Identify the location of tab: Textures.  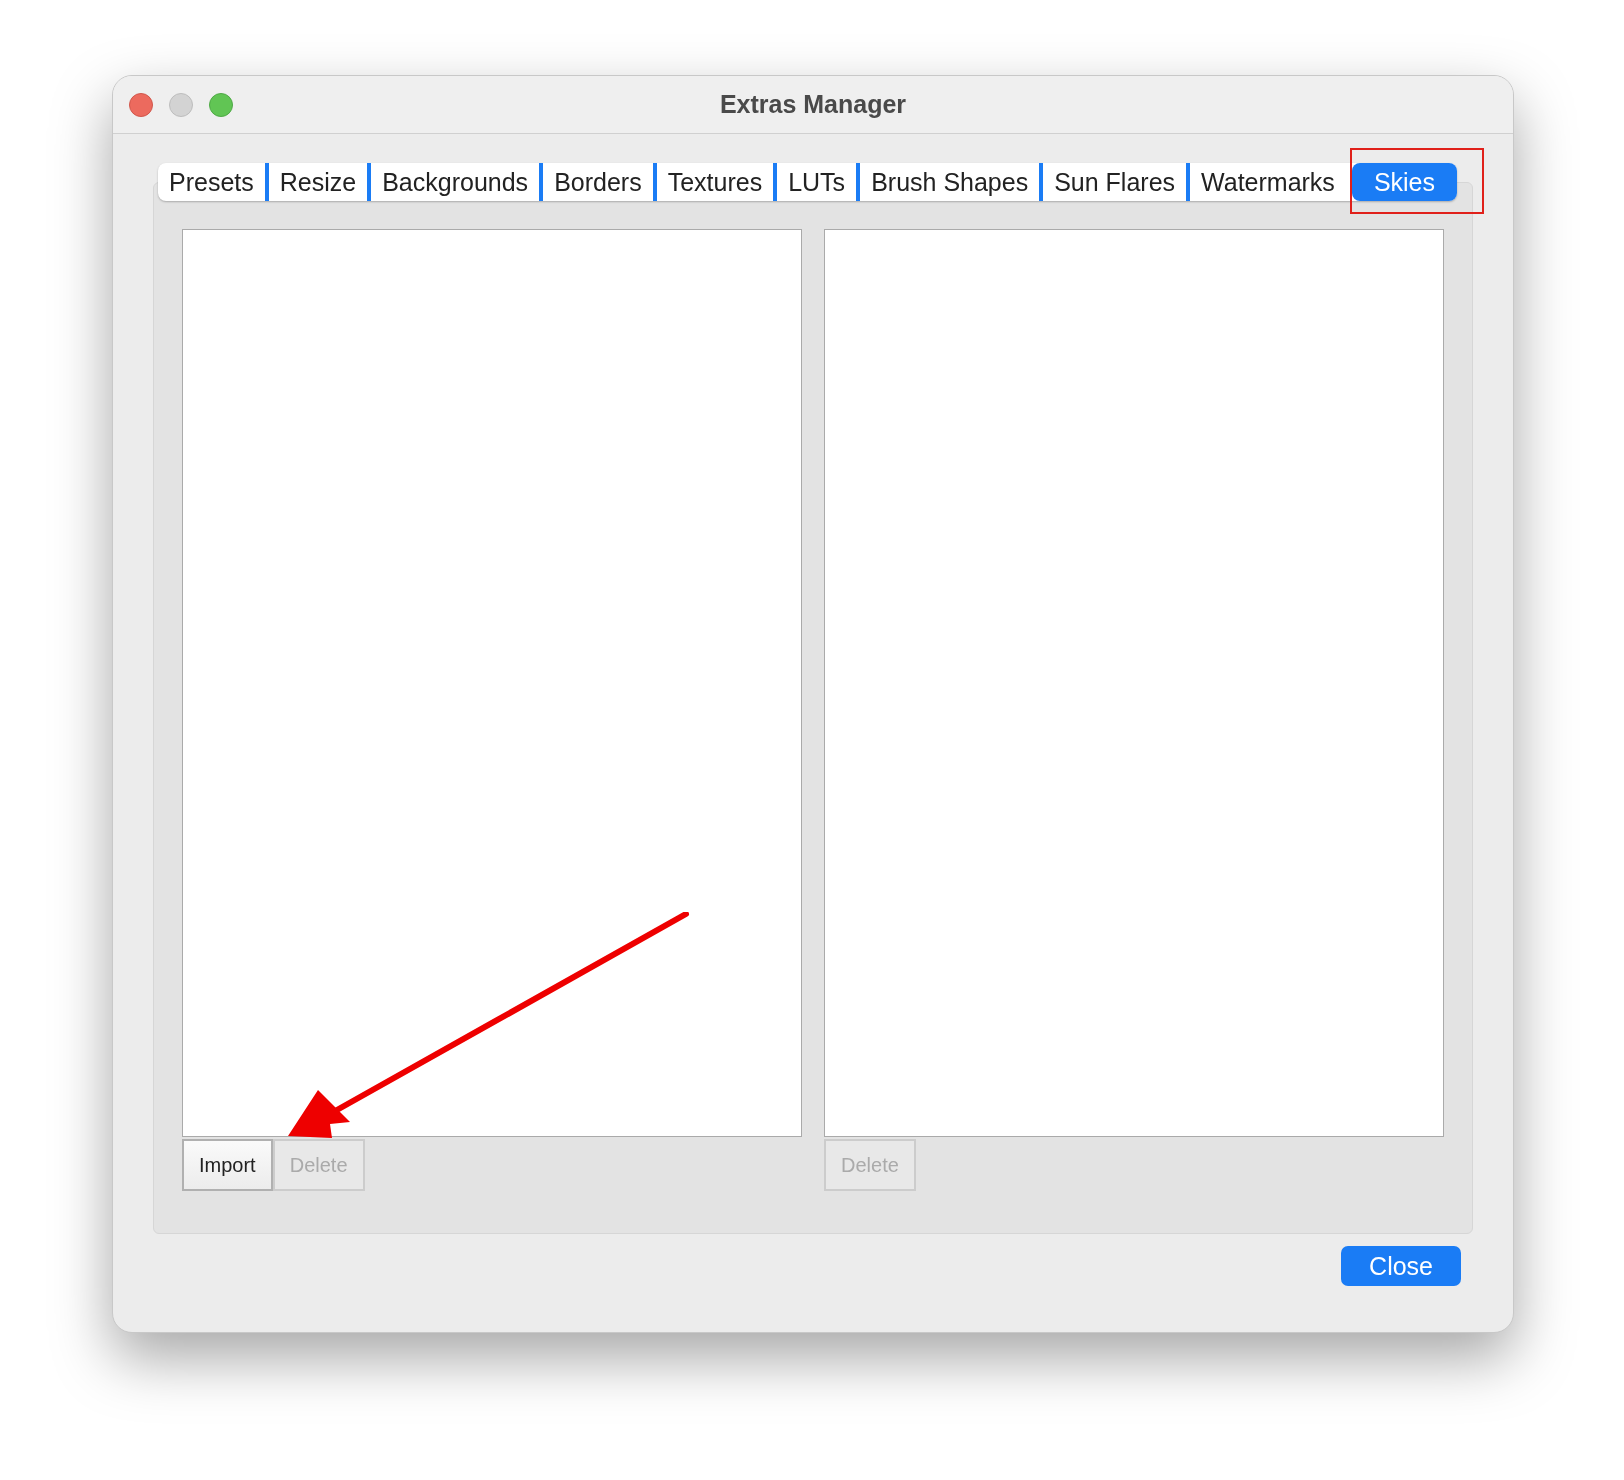
(713, 182).